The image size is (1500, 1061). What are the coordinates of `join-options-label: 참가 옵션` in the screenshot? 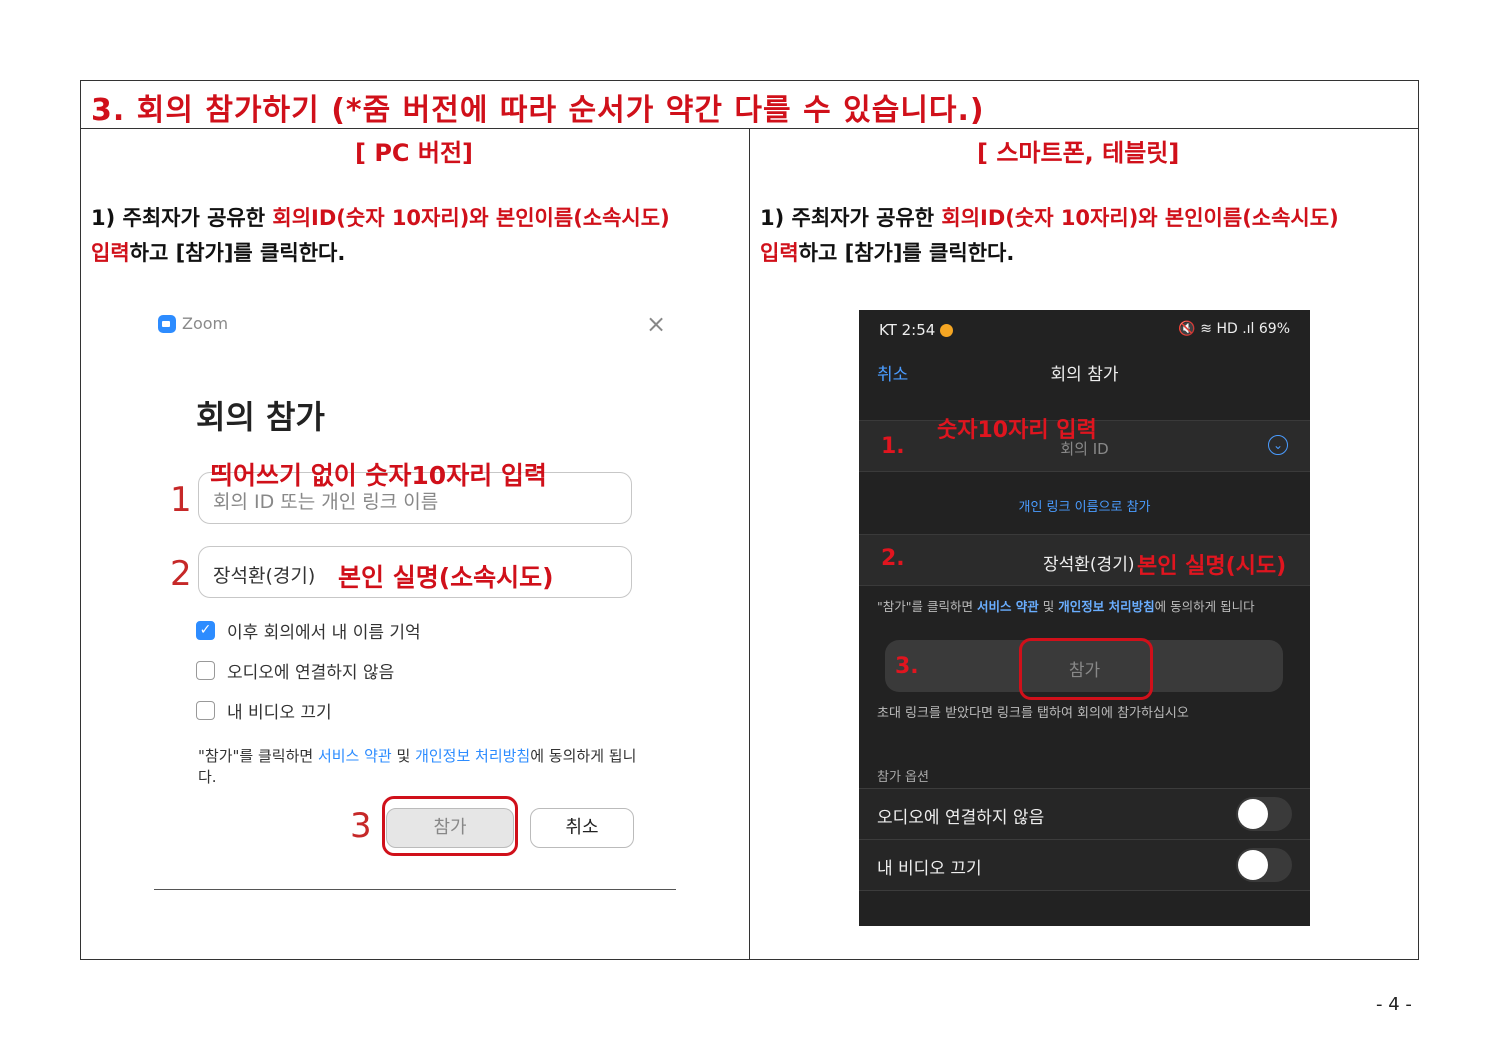 It's located at (903, 777).